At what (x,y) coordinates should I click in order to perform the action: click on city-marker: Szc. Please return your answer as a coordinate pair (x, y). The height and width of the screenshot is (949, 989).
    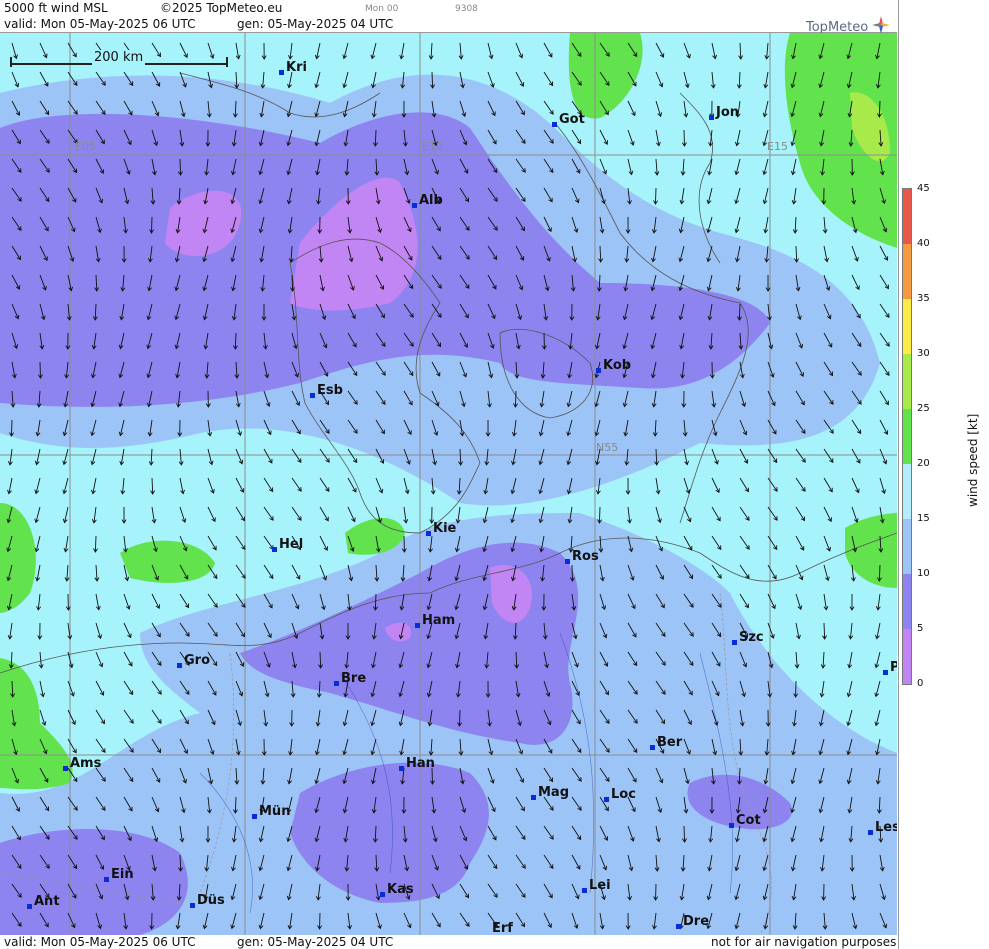
    Looking at the image, I should click on (748, 637).